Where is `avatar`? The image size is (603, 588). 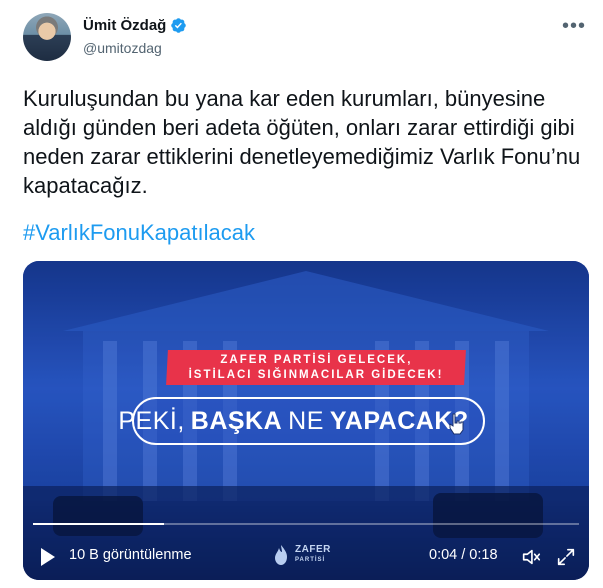
avatar is located at coordinates (47, 37).